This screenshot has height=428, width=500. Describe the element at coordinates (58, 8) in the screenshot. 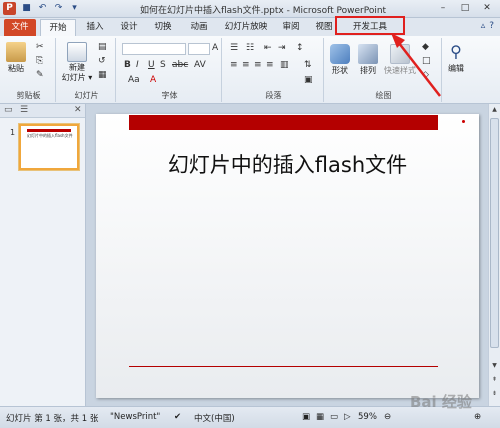

I see `redo-icon: ↷` at that location.